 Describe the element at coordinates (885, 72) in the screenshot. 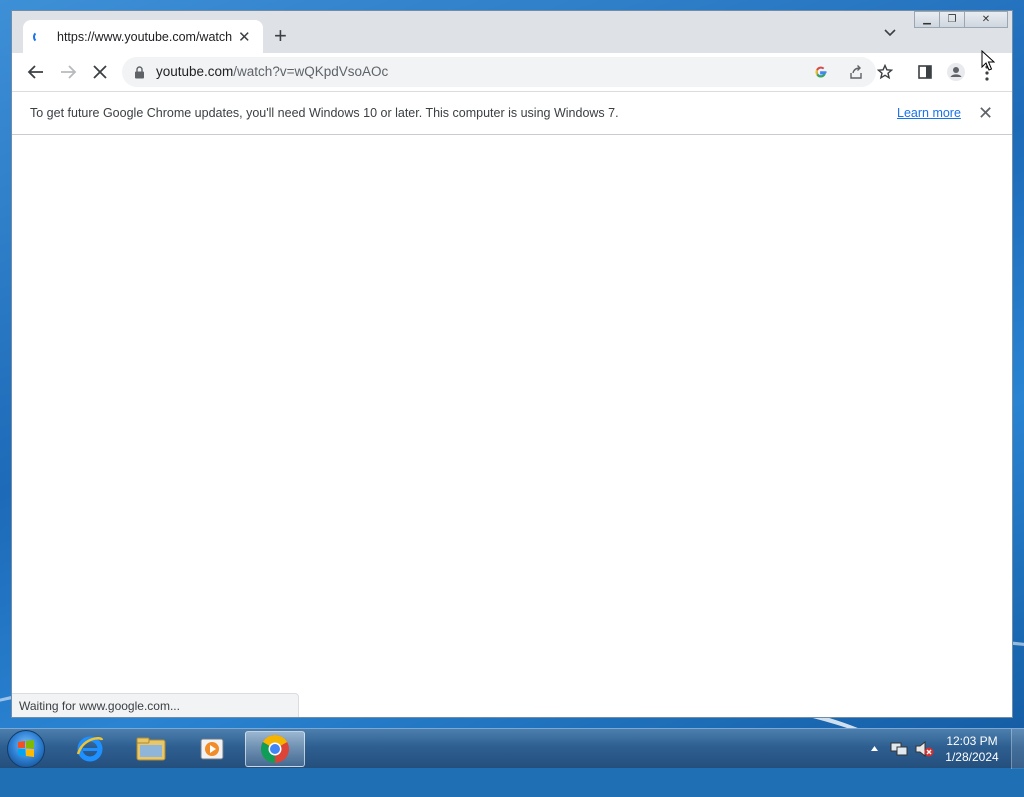

I see `bookmark-star-icon` at that location.